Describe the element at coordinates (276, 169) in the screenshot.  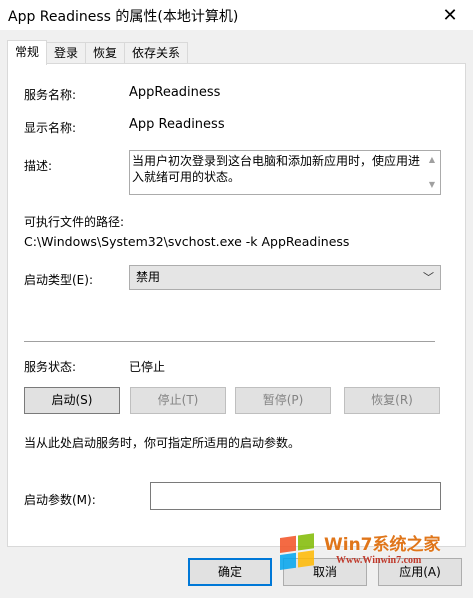
I see `description-text: 当用户初次登录到这台电脑和添加新应用时，使应用进入就绪可用的状态。` at that location.